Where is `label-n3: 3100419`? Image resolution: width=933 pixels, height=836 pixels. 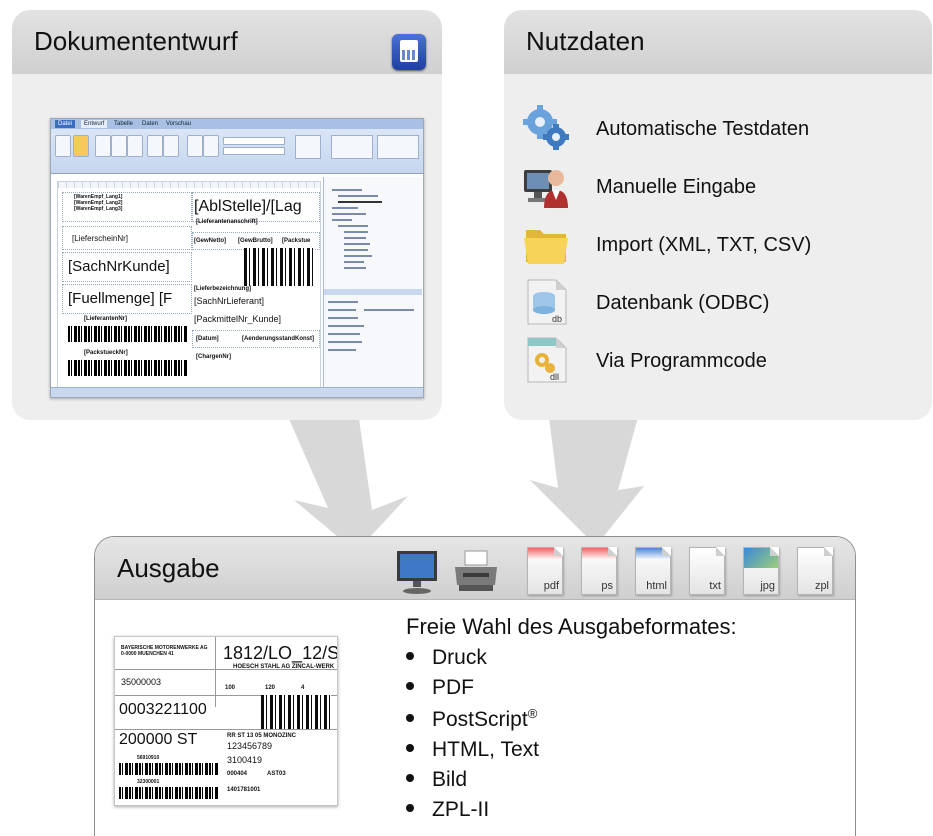
label-n3: 3100419 is located at coordinates (245, 760).